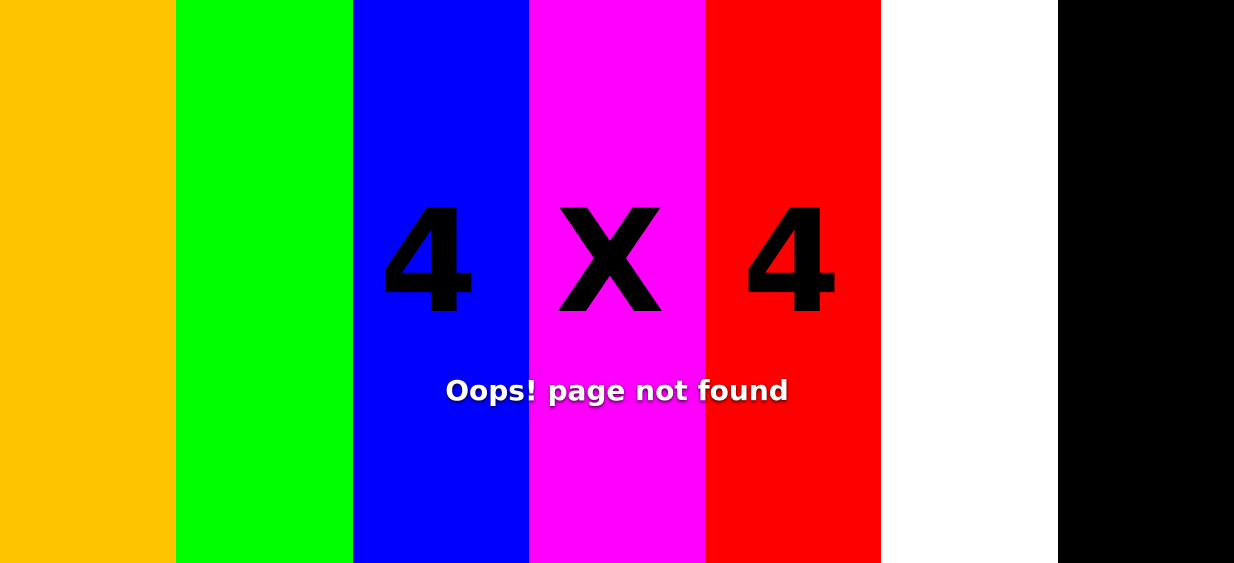  What do you see at coordinates (617, 262) in the screenshot?
I see `error-code: 4 X 4` at bounding box center [617, 262].